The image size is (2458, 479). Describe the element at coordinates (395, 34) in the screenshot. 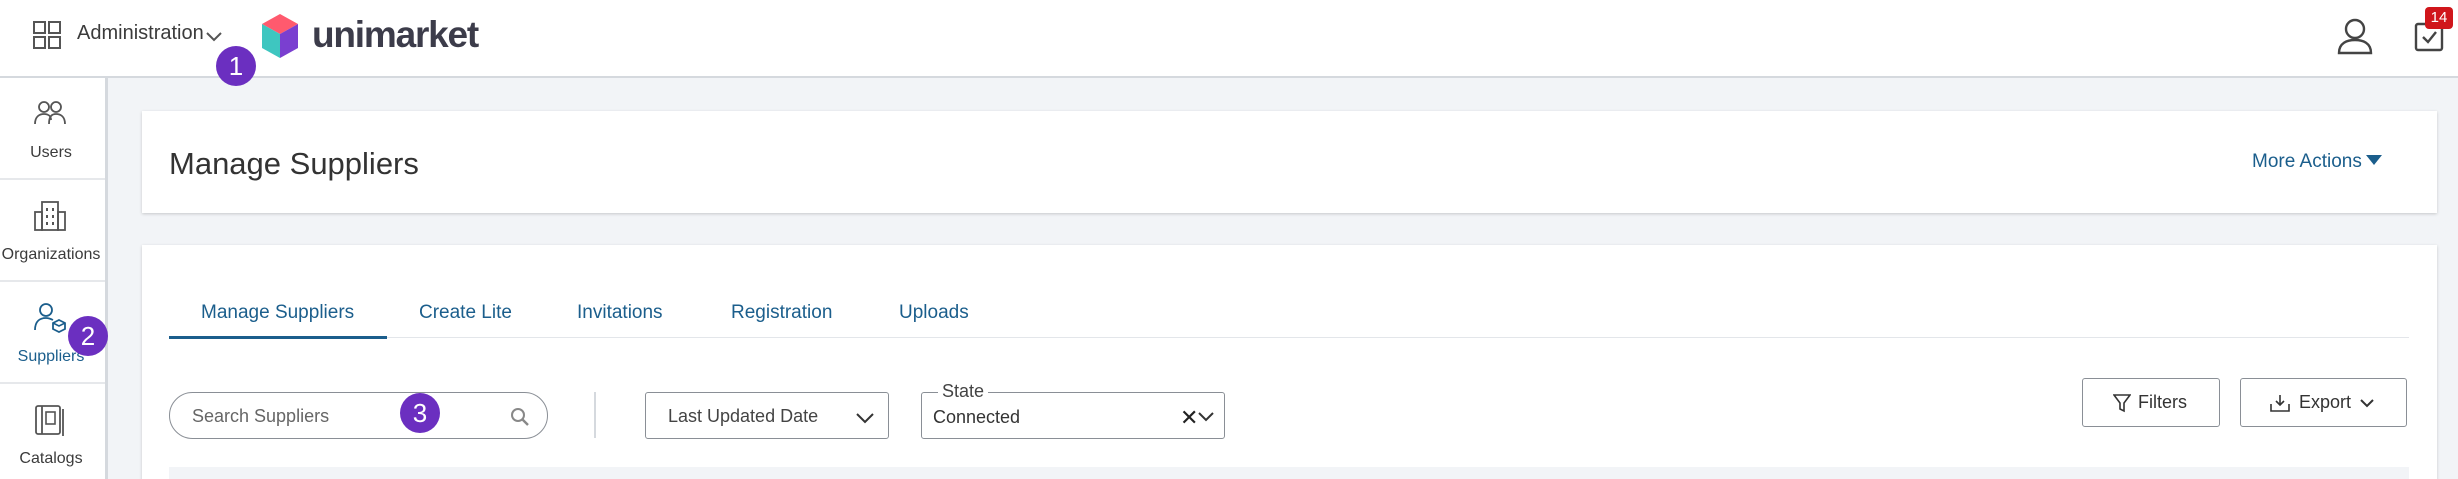

I see `logo-text: unimarket` at that location.